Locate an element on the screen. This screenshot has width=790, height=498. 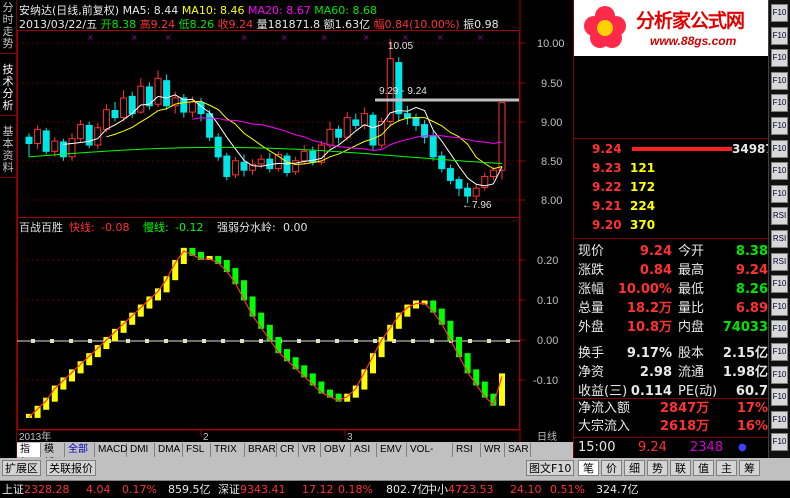
indicator-tab-brar: BRAR is located at coordinates (261, 450).